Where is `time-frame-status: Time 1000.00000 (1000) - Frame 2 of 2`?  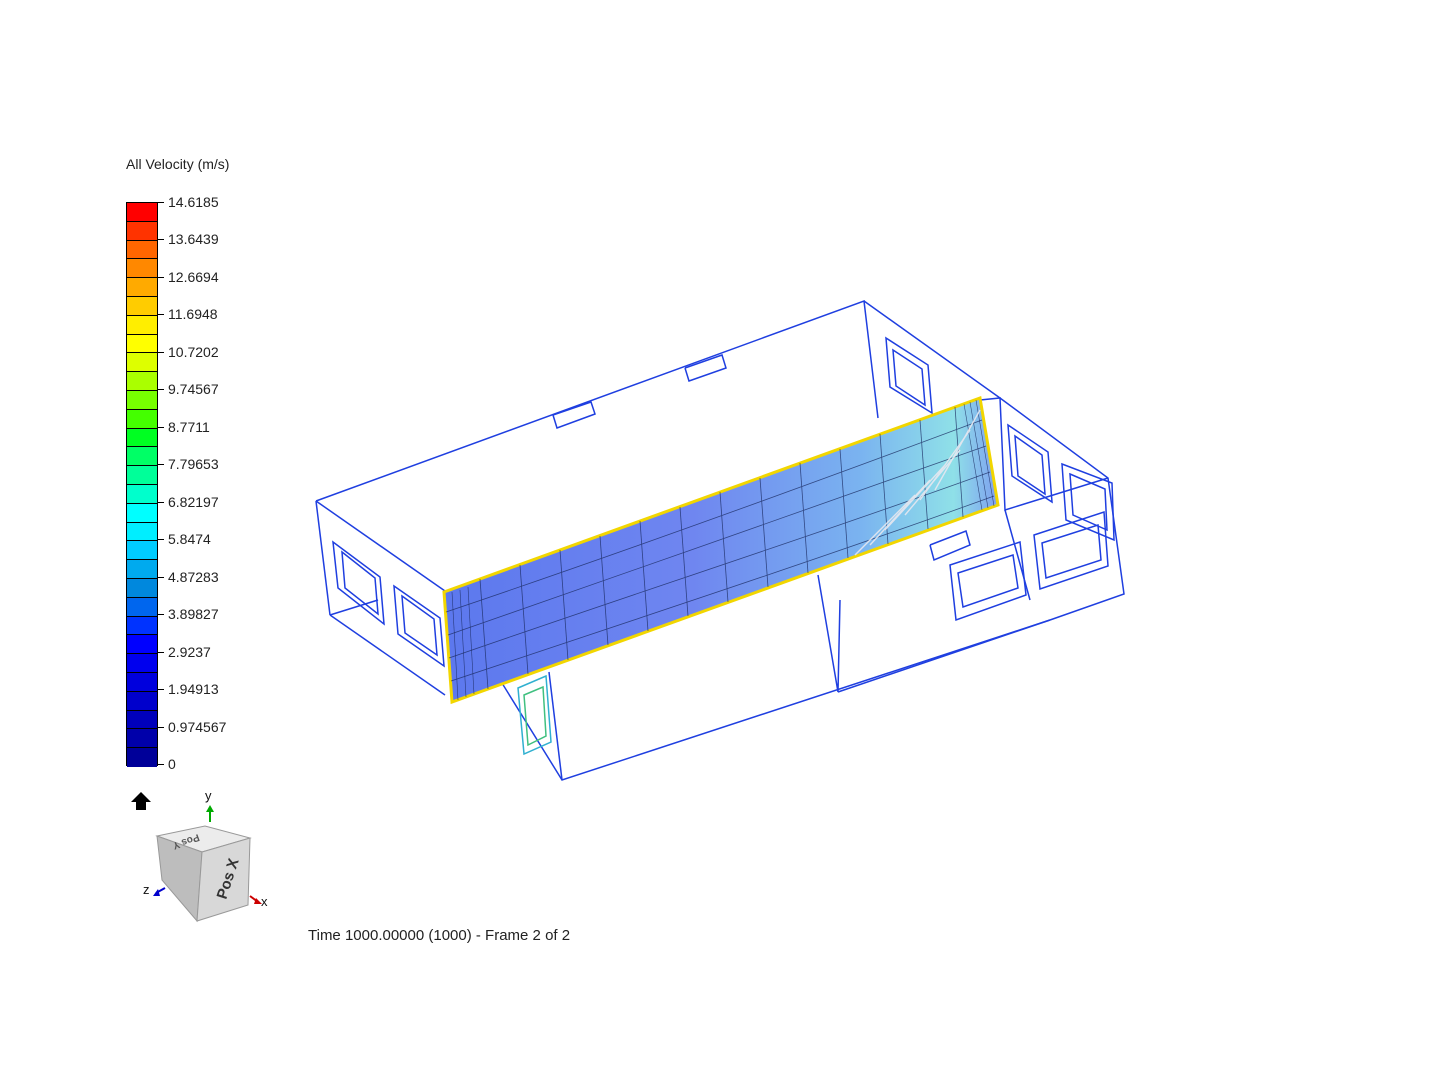
time-frame-status: Time 1000.00000 (1000) - Frame 2 of 2 is located at coordinates (439, 935).